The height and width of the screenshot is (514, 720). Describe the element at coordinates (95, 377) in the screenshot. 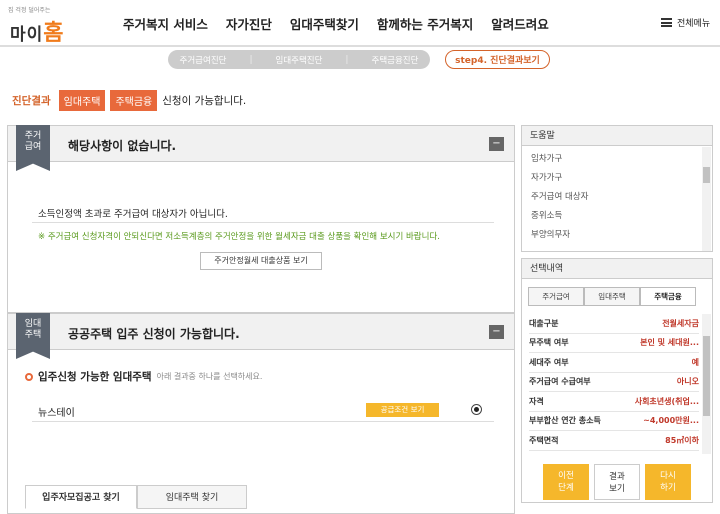

I see `available-label: 입주신청 가능한 임대주택` at that location.